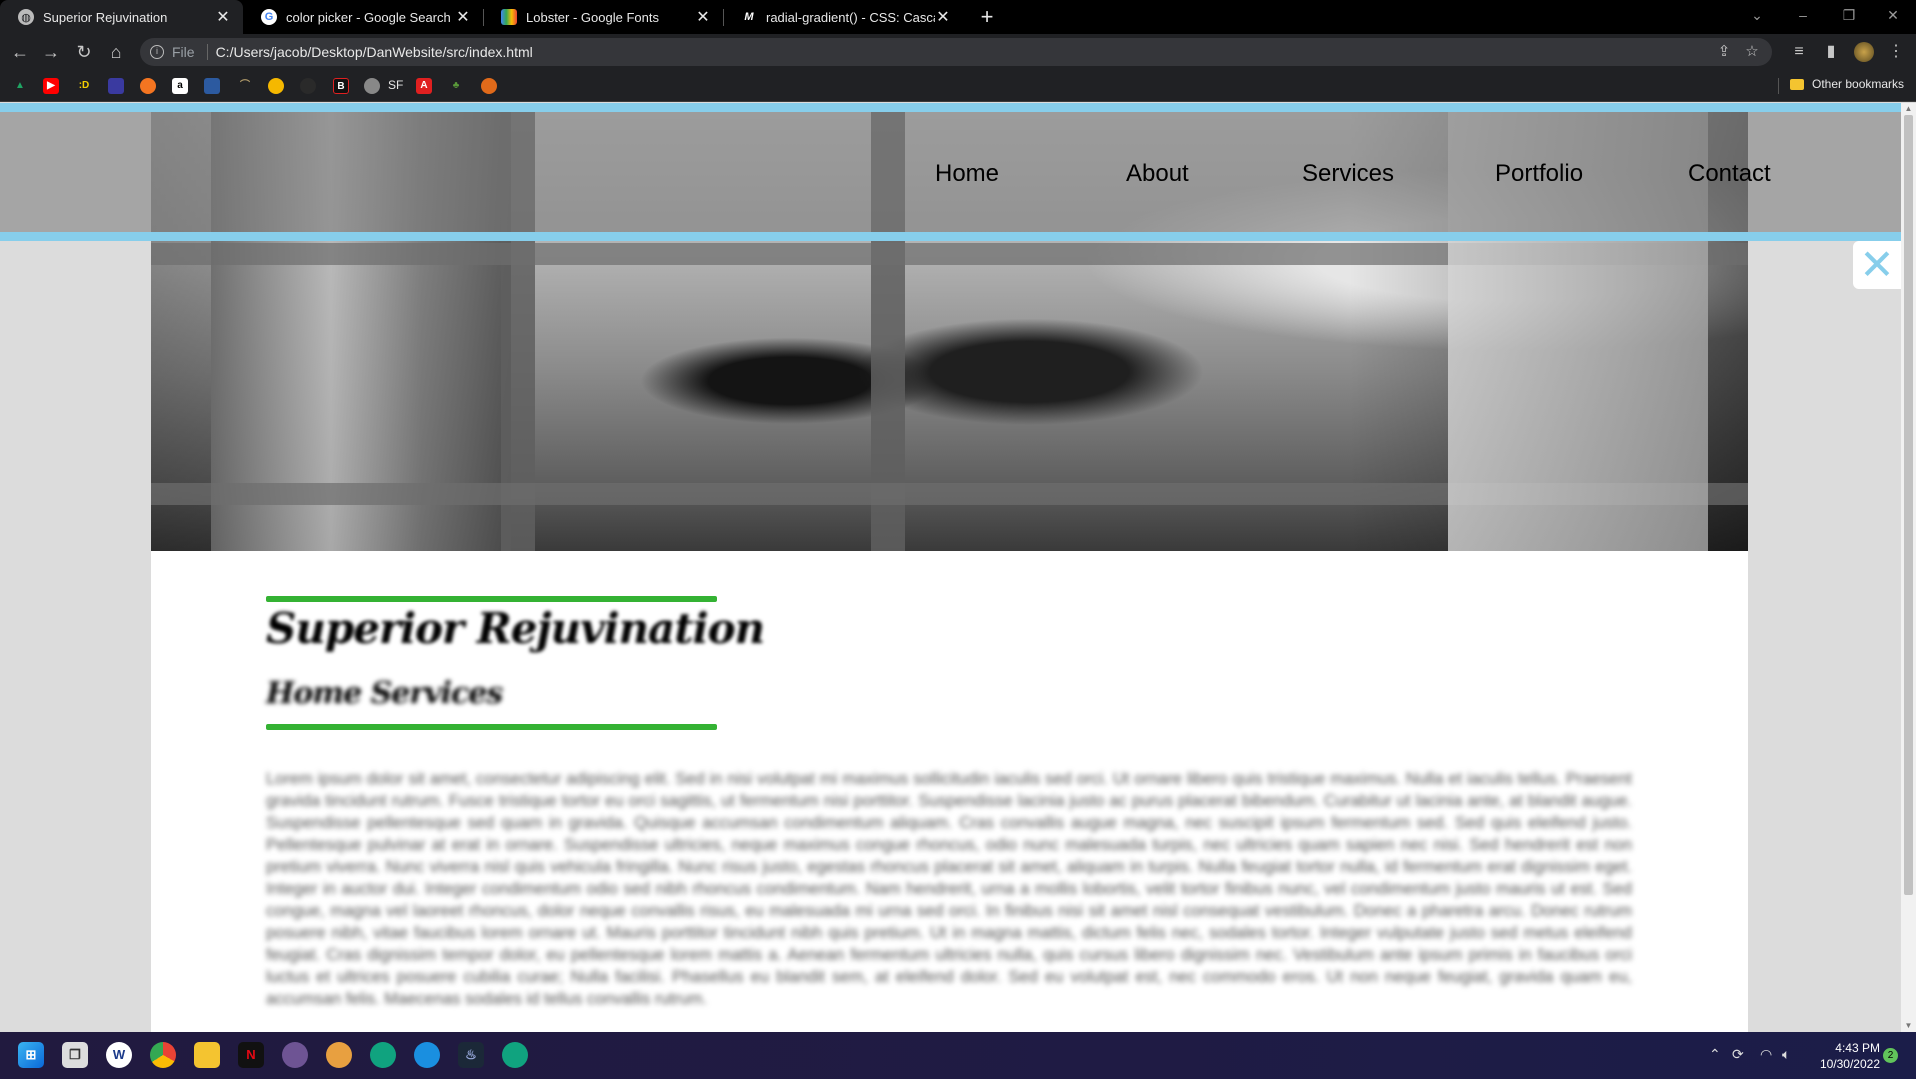 This screenshot has height=1079, width=1916. What do you see at coordinates (1849, 15) in the screenshot?
I see `restore-button: ❐` at bounding box center [1849, 15].